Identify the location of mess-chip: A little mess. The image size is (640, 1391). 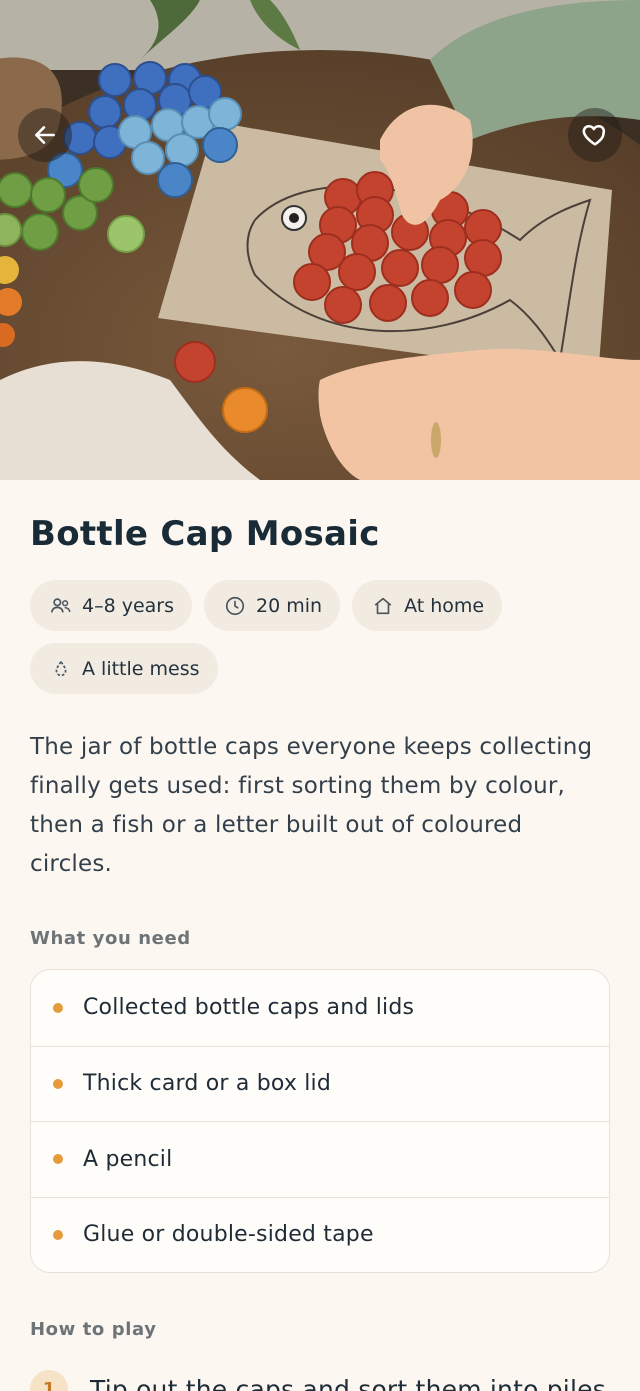
(124, 668).